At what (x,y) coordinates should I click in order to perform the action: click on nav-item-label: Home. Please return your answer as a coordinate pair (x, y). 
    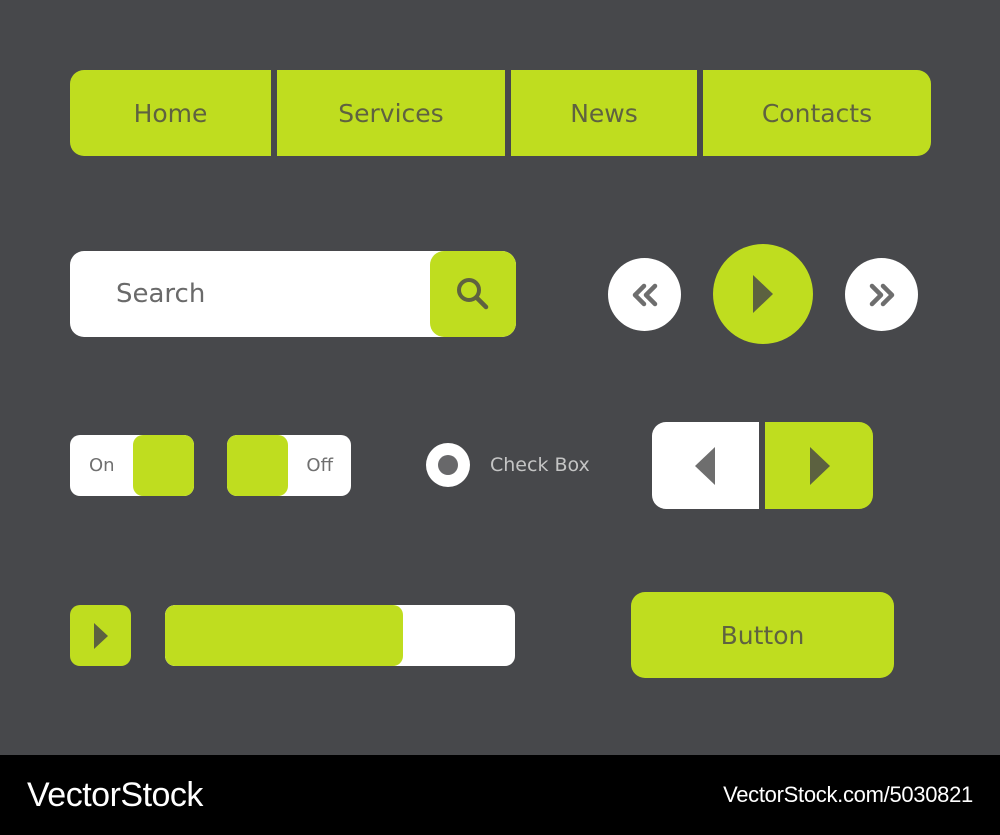
    Looking at the image, I should click on (170, 113).